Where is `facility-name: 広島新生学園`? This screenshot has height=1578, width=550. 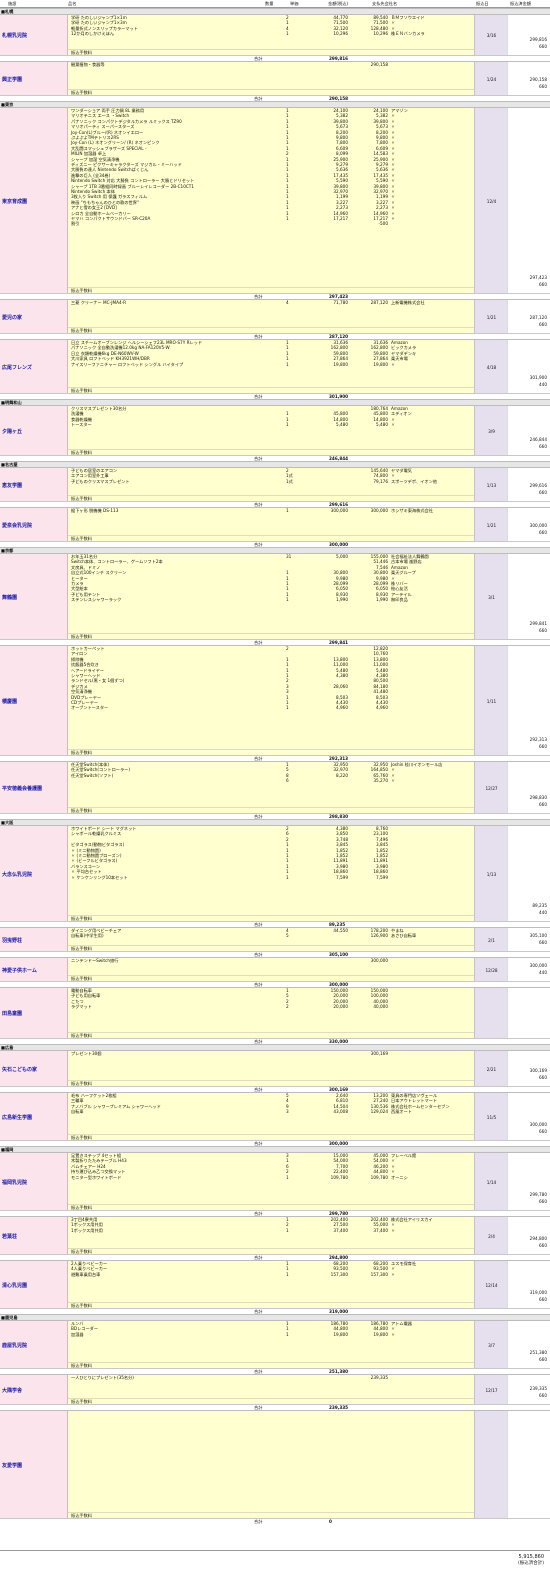
facility-name: 広島新生学園 is located at coordinates (34, 1117).